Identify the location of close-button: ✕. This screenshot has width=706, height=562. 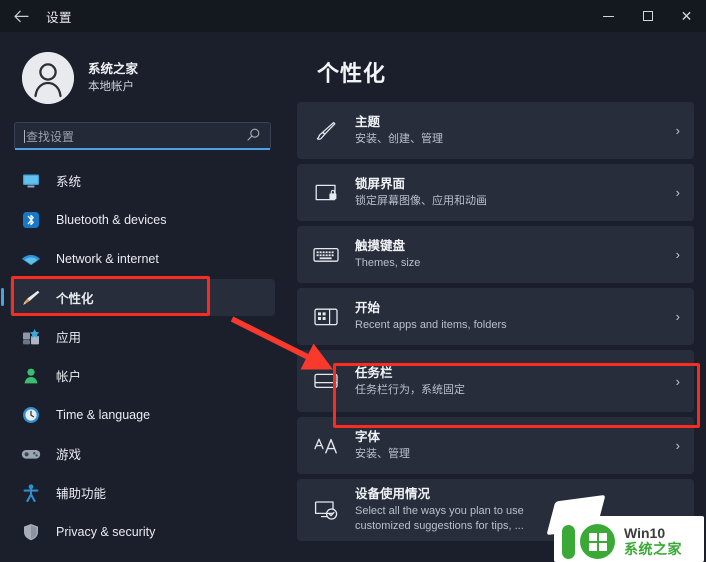
(686, 16).